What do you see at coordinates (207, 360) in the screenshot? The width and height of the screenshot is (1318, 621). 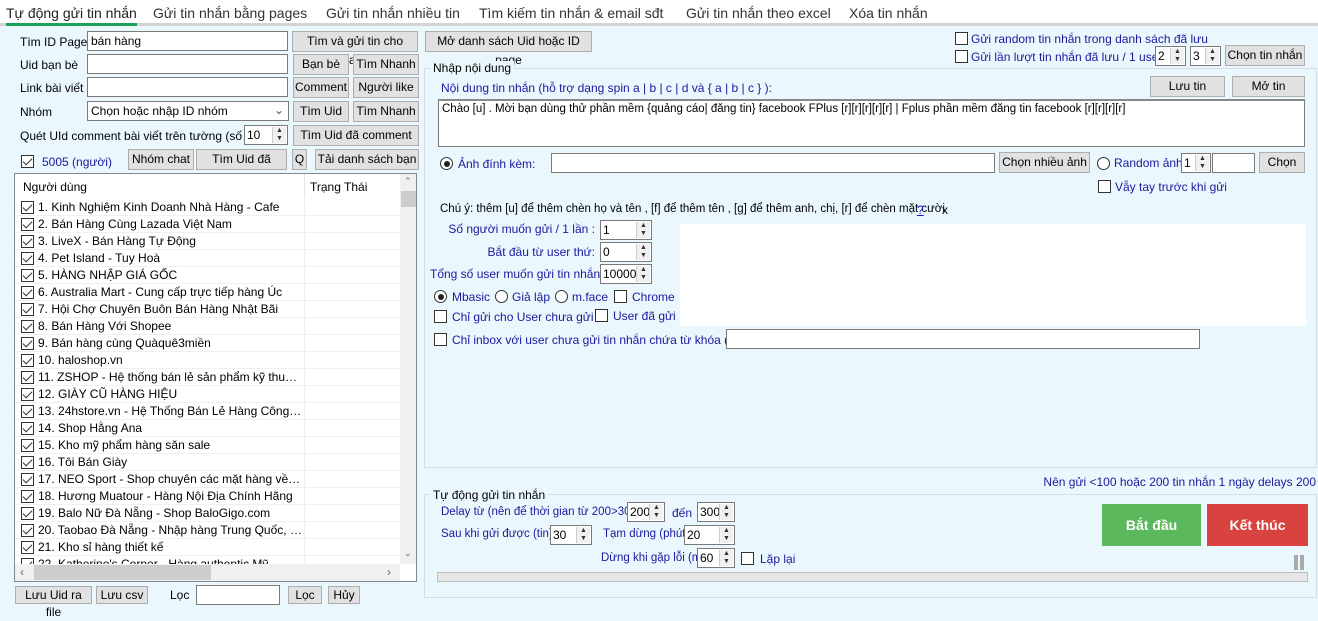 I see `list-item: 10. haloshop.vn` at bounding box center [207, 360].